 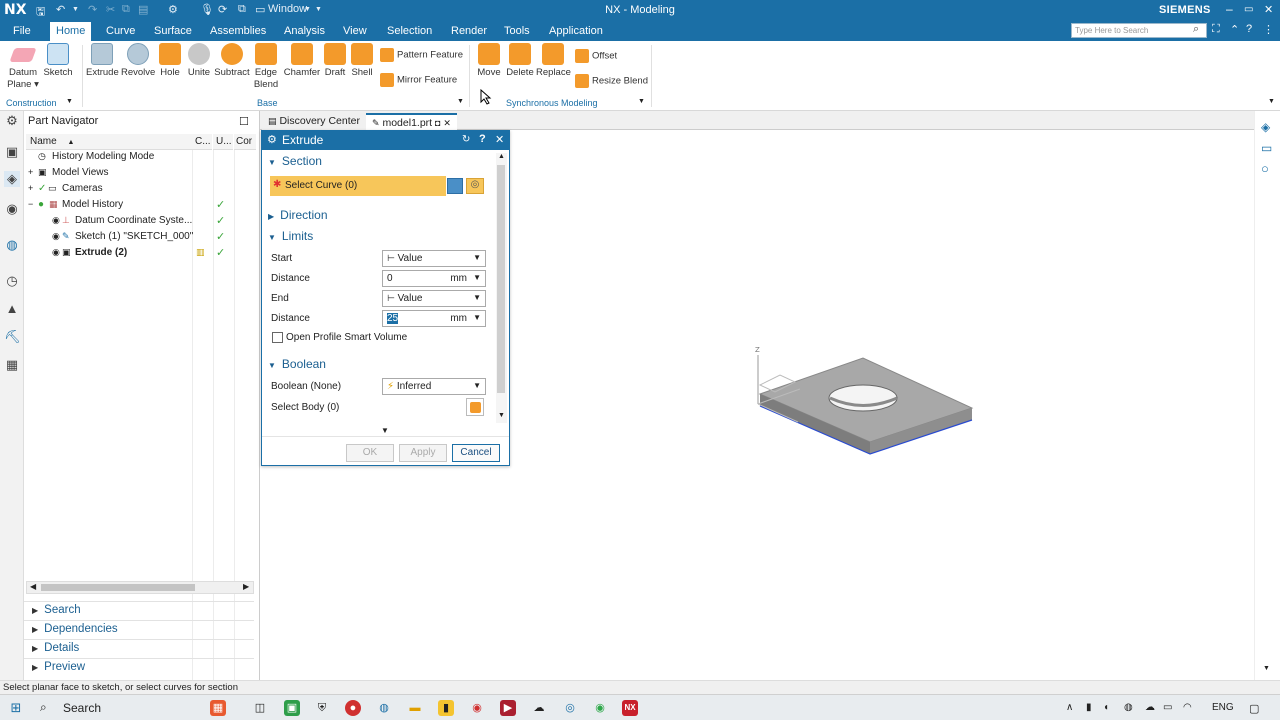 I want to click on notifications-icon: ▢, so click(x=1254, y=708).